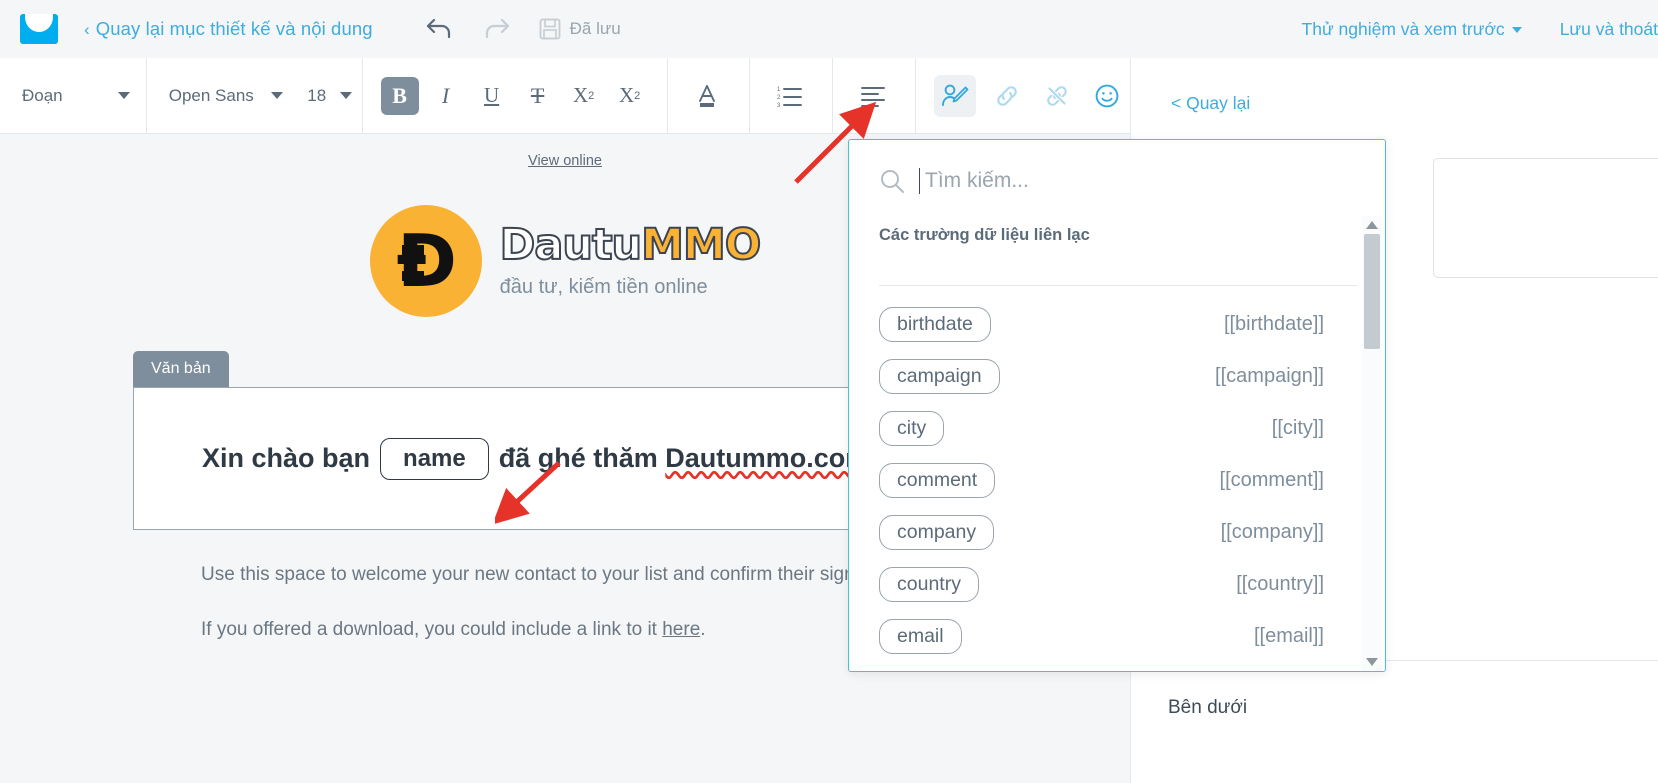 The width and height of the screenshot is (1658, 783). I want to click on bold-label: B, so click(399, 95).